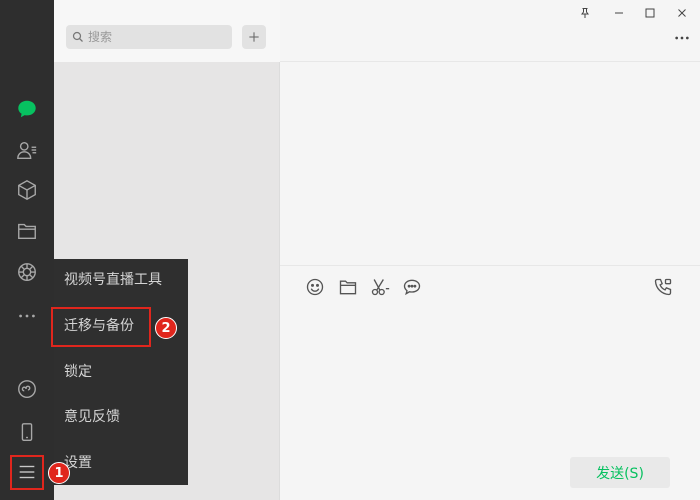 The image size is (700, 500). I want to click on box-icon, so click(27, 190).